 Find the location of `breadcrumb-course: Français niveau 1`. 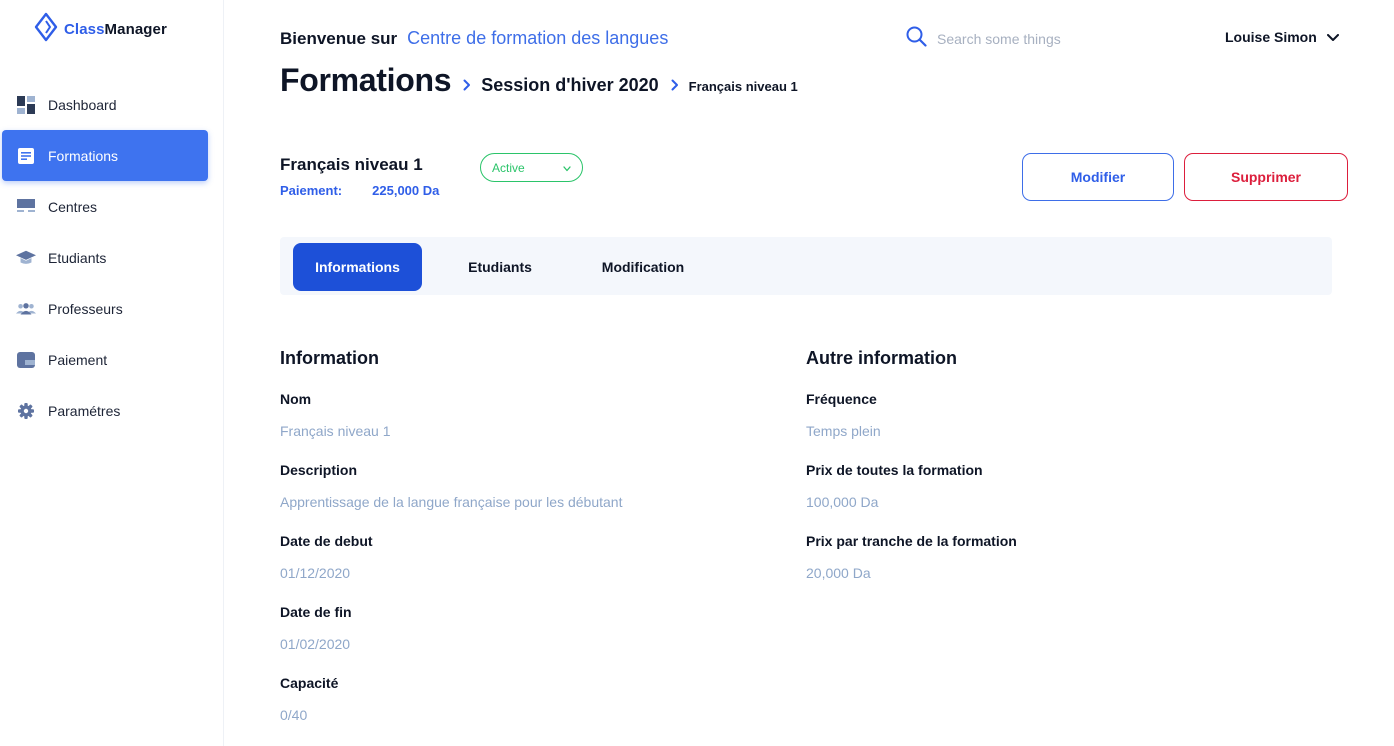

breadcrumb-course: Français niveau 1 is located at coordinates (743, 86).